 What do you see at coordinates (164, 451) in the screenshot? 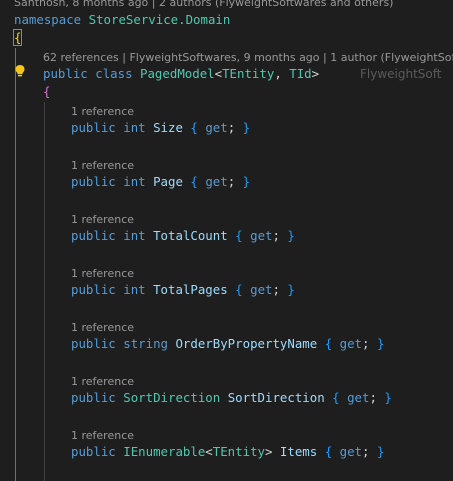
I see `property-type: IEnumerable` at bounding box center [164, 451].